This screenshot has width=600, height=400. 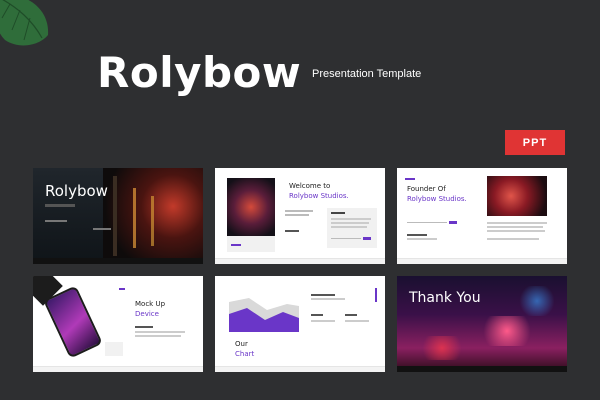 I want to click on area-chart-graphic, so click(x=264, y=315).